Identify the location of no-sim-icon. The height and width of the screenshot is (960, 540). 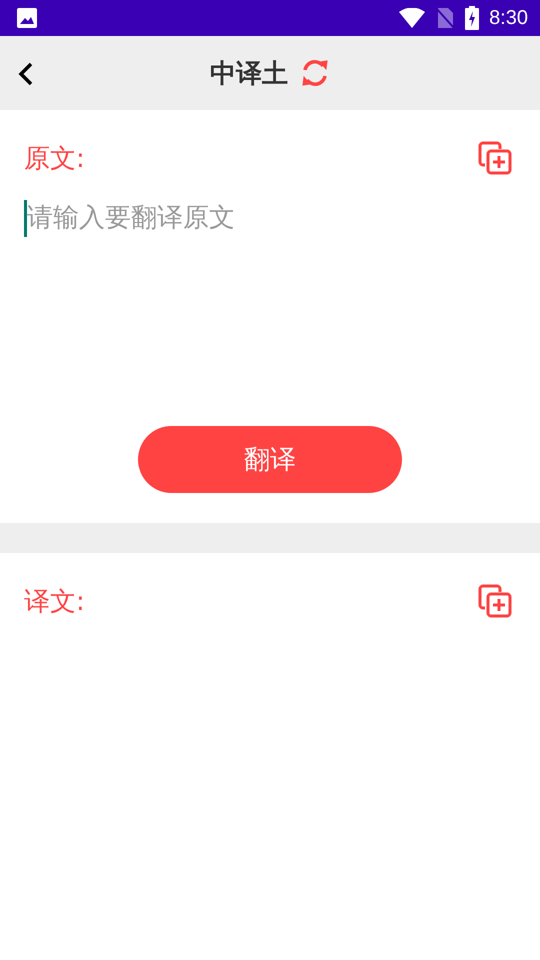
(445, 18).